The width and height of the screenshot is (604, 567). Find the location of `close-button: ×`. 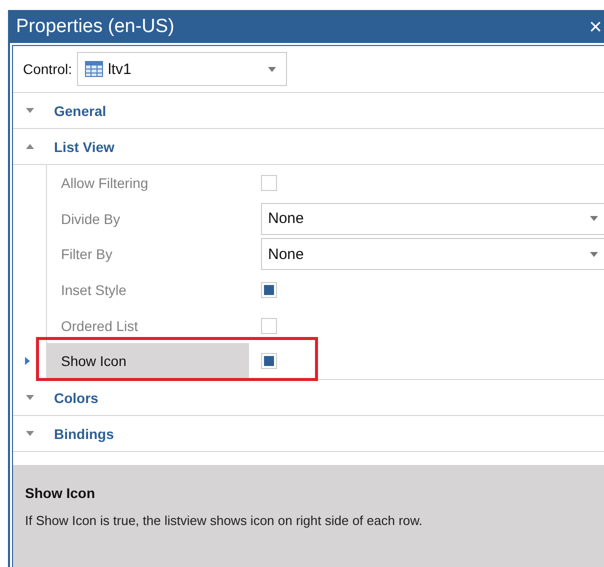

close-button: × is located at coordinates (595, 27).